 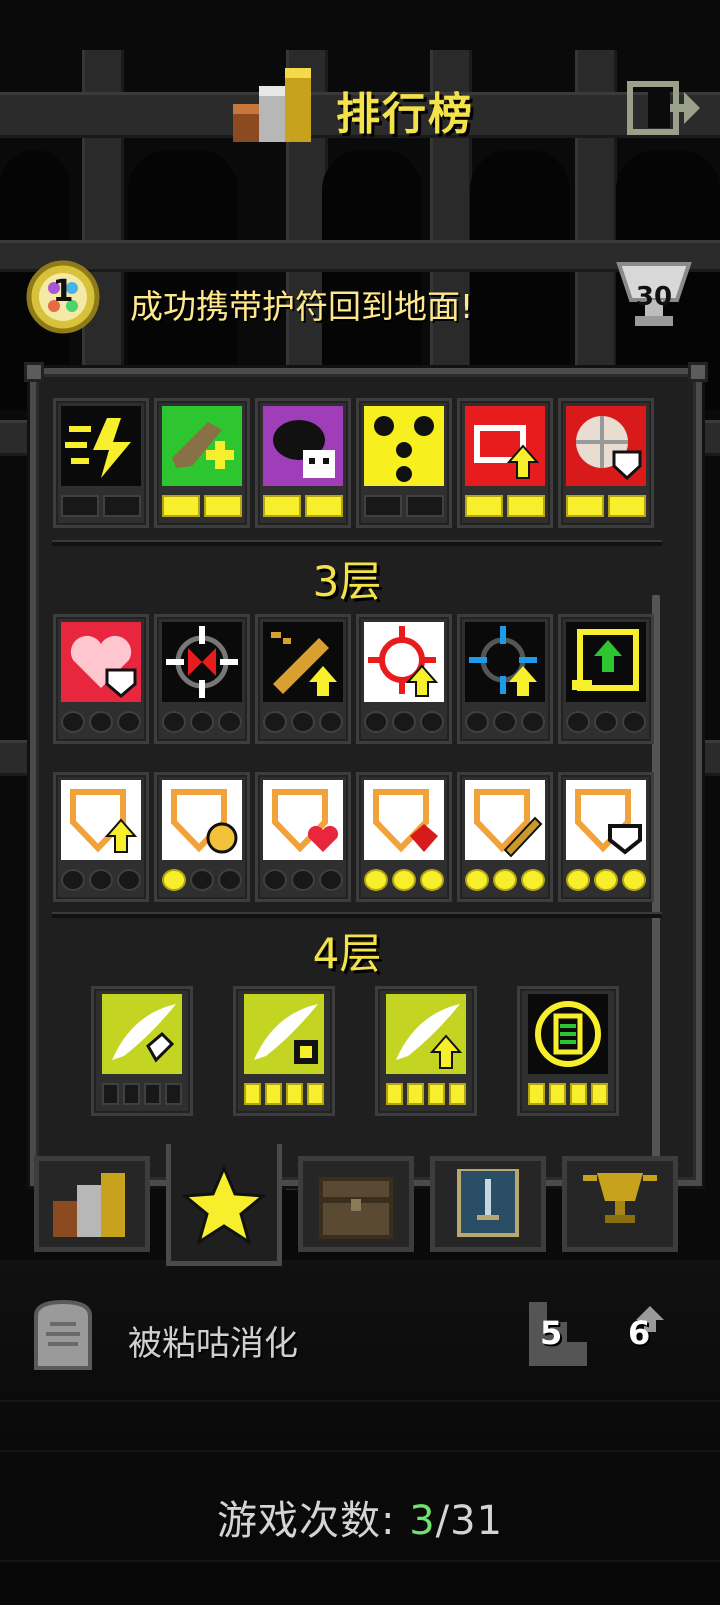 What do you see at coordinates (404, 820) in the screenshot?
I see `shield-dice-icon` at bounding box center [404, 820].